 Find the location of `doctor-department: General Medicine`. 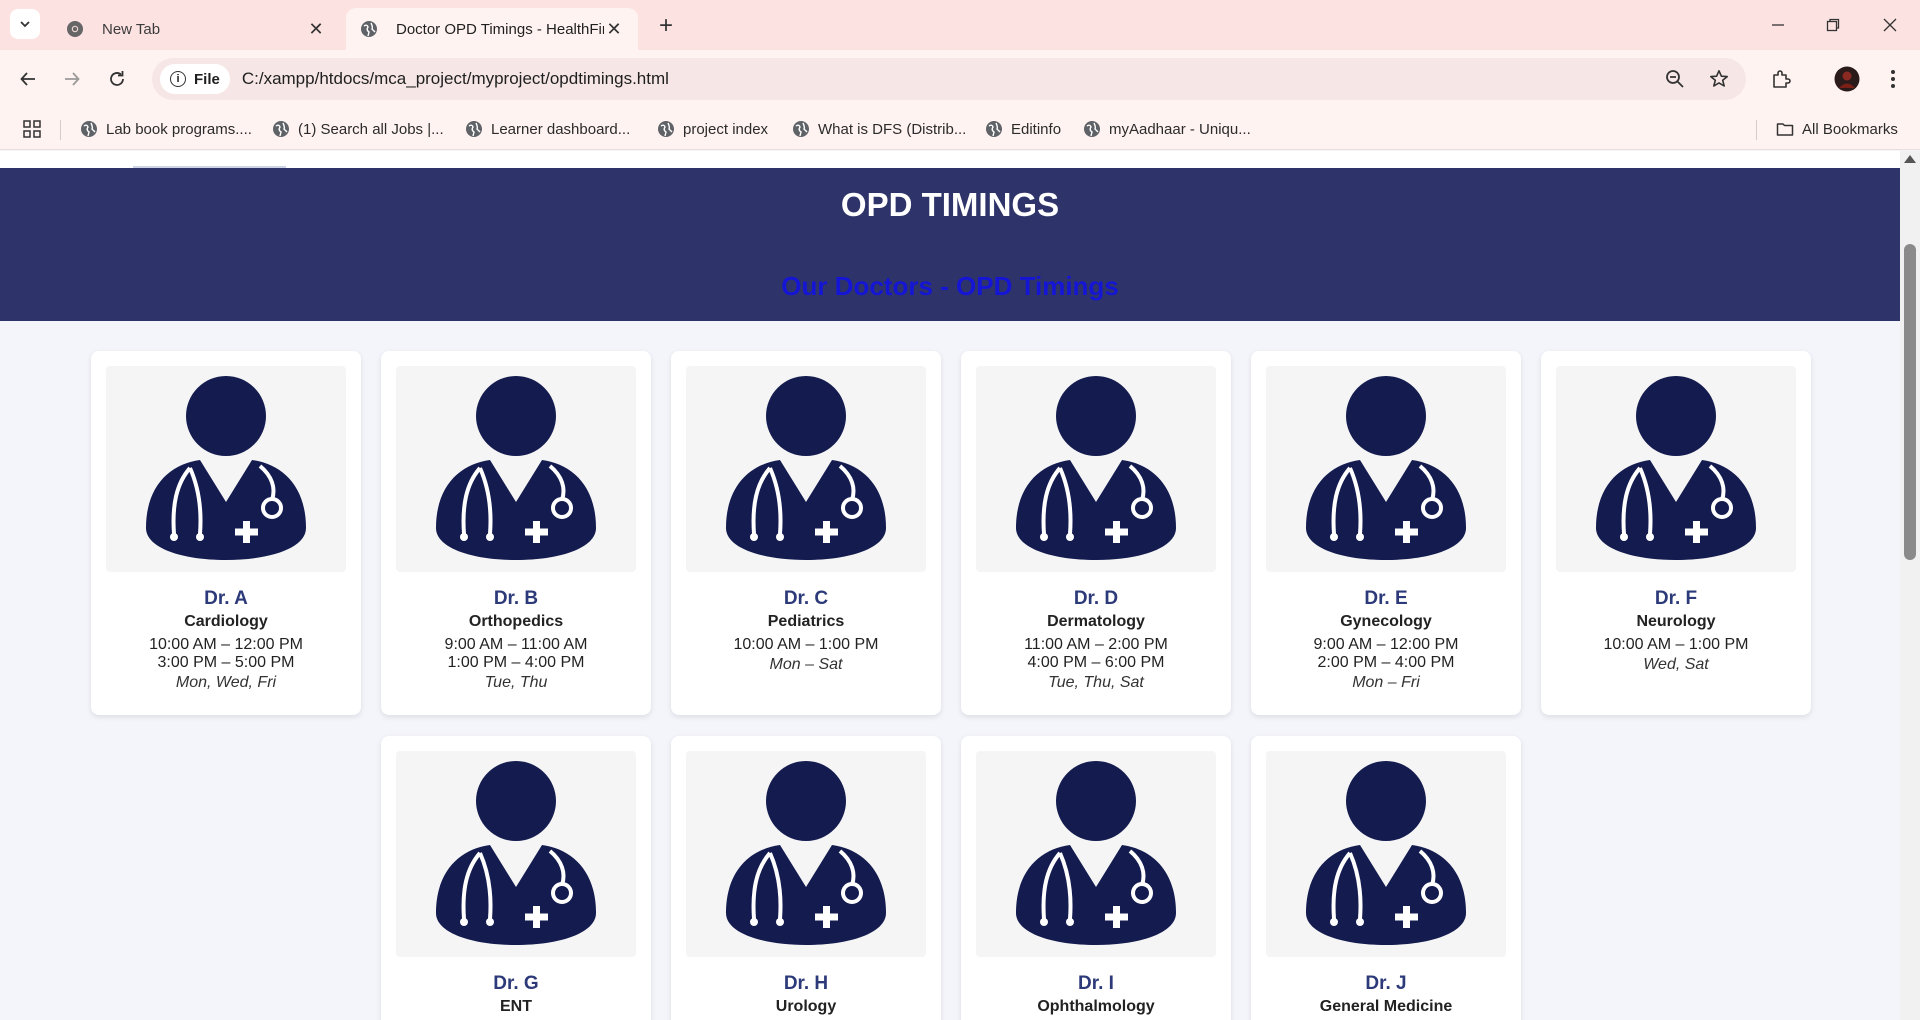

doctor-department: General Medicine is located at coordinates (1386, 1006).